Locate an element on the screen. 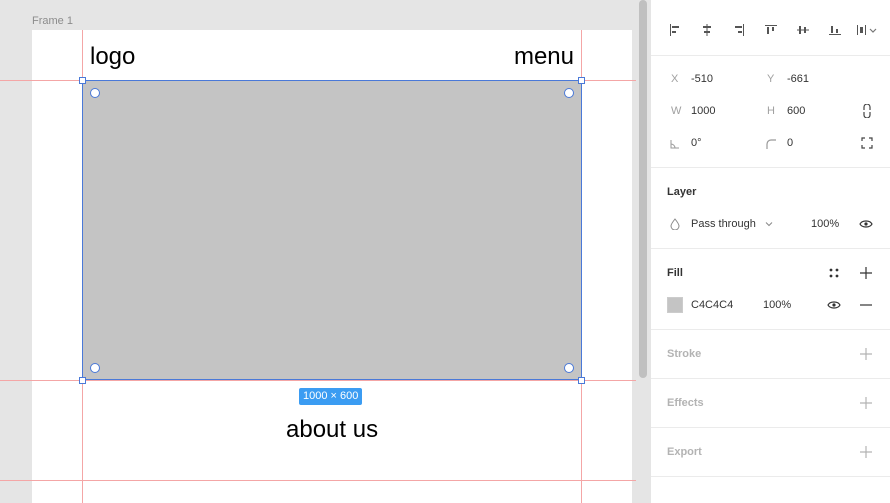  resize-handle-bottom-left is located at coordinates (82, 380).